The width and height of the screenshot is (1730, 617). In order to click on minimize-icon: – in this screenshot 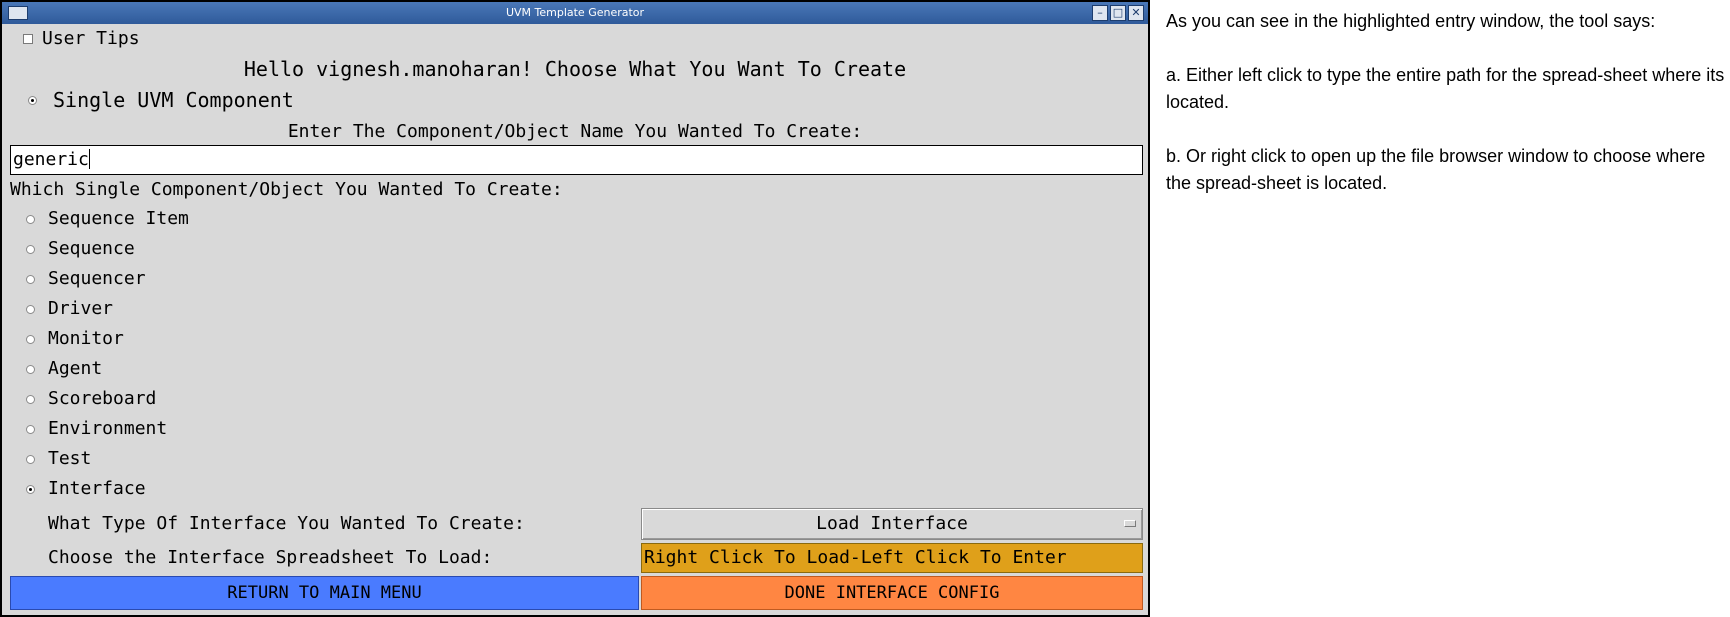, I will do `click(1100, 13)`.